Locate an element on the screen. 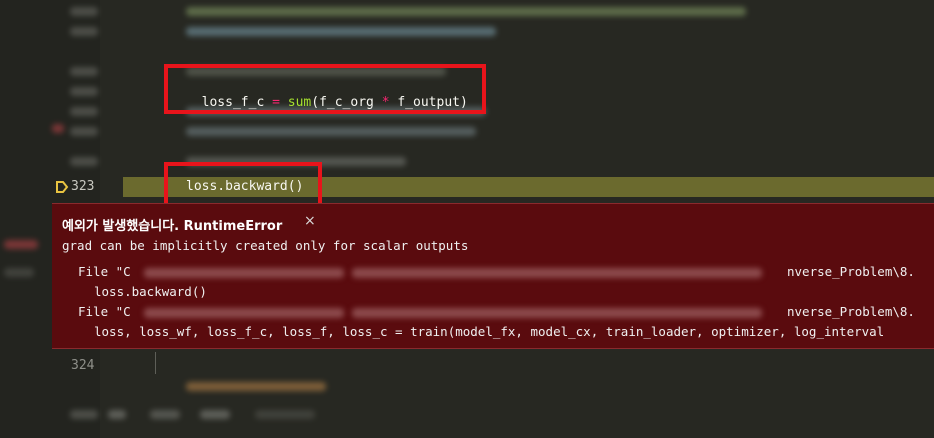 The height and width of the screenshot is (438, 934). close-icon: × is located at coordinates (310, 221).